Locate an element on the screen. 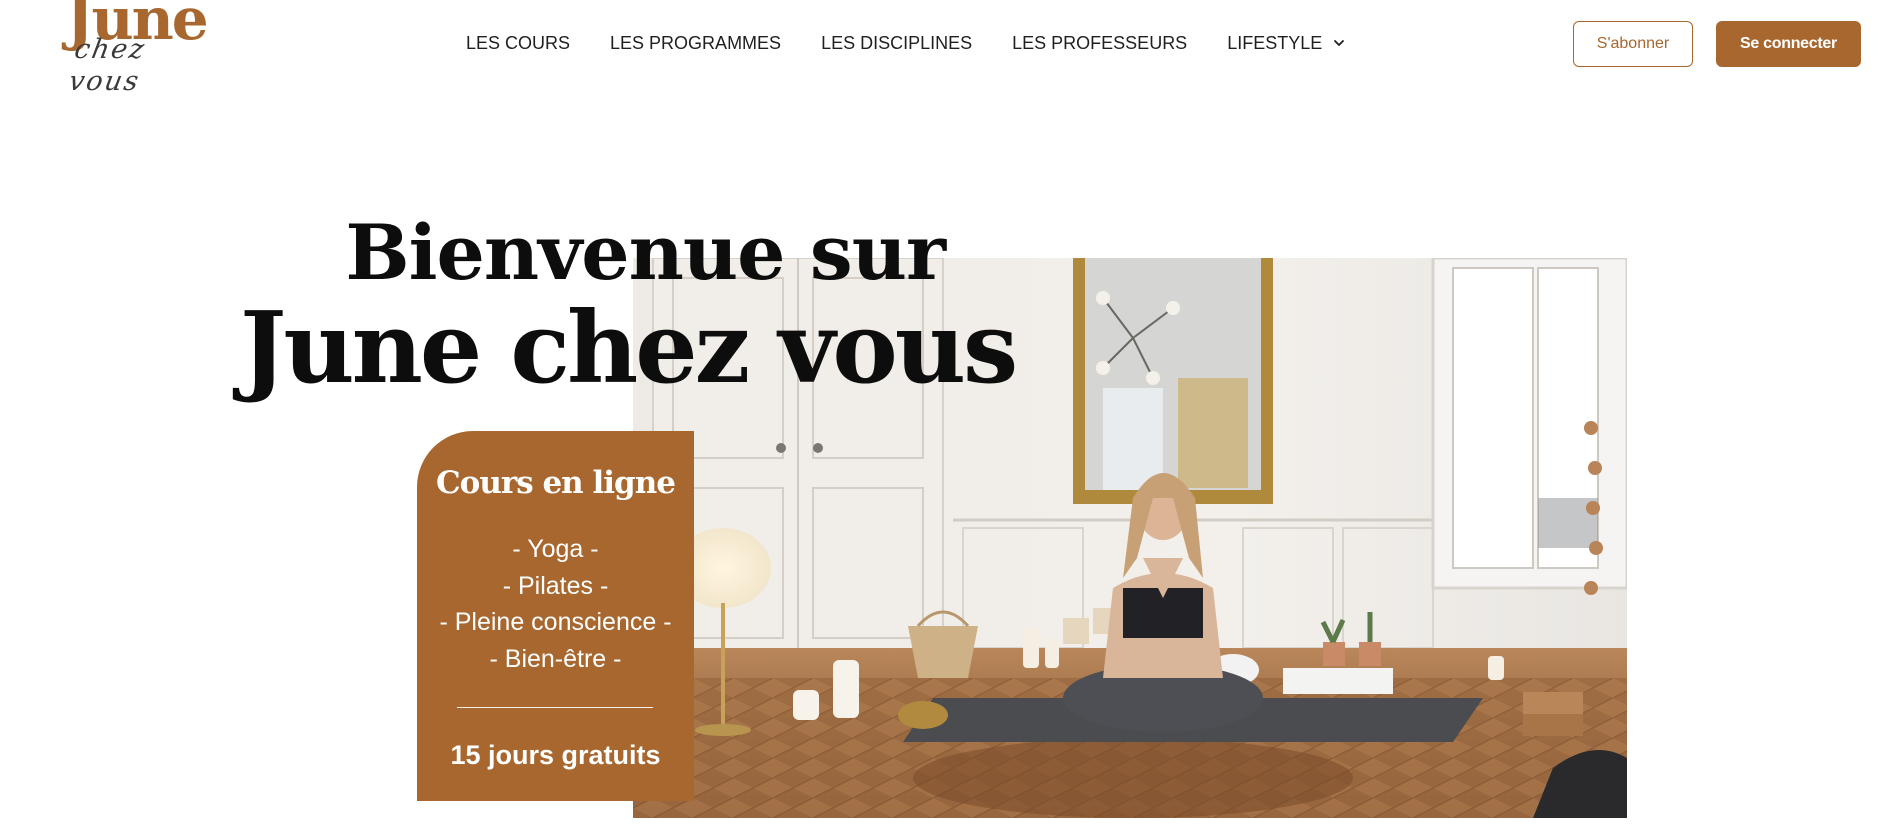  nav-item-les-programmes: LES PROGRAMMES is located at coordinates (695, 43).